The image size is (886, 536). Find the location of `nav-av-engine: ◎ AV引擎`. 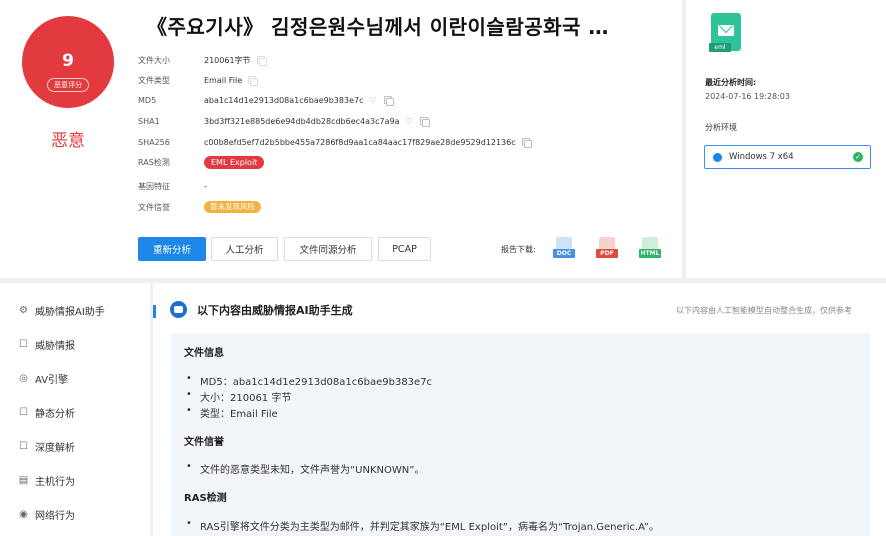

nav-av-engine: ◎ AV引擎 is located at coordinates (43, 378).